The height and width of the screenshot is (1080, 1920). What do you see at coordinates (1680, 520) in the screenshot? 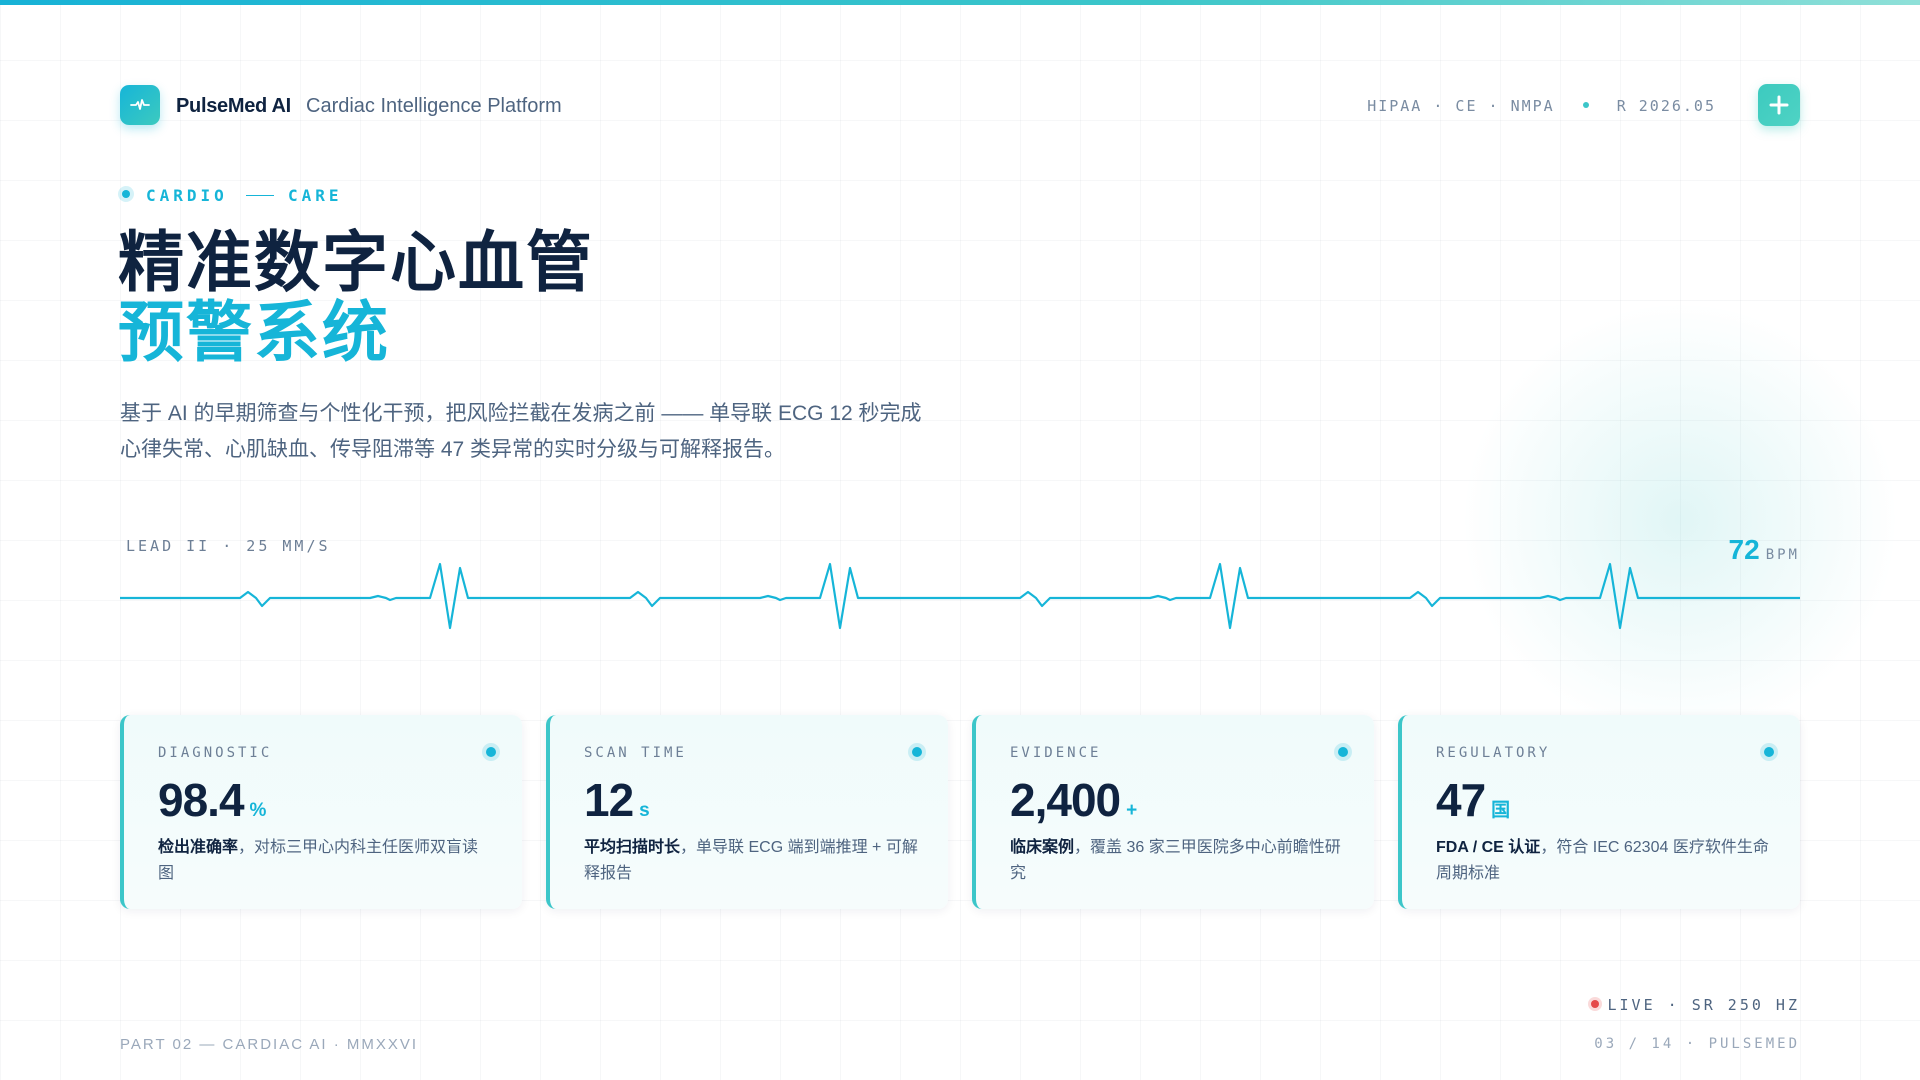
I see `background-glow` at bounding box center [1680, 520].